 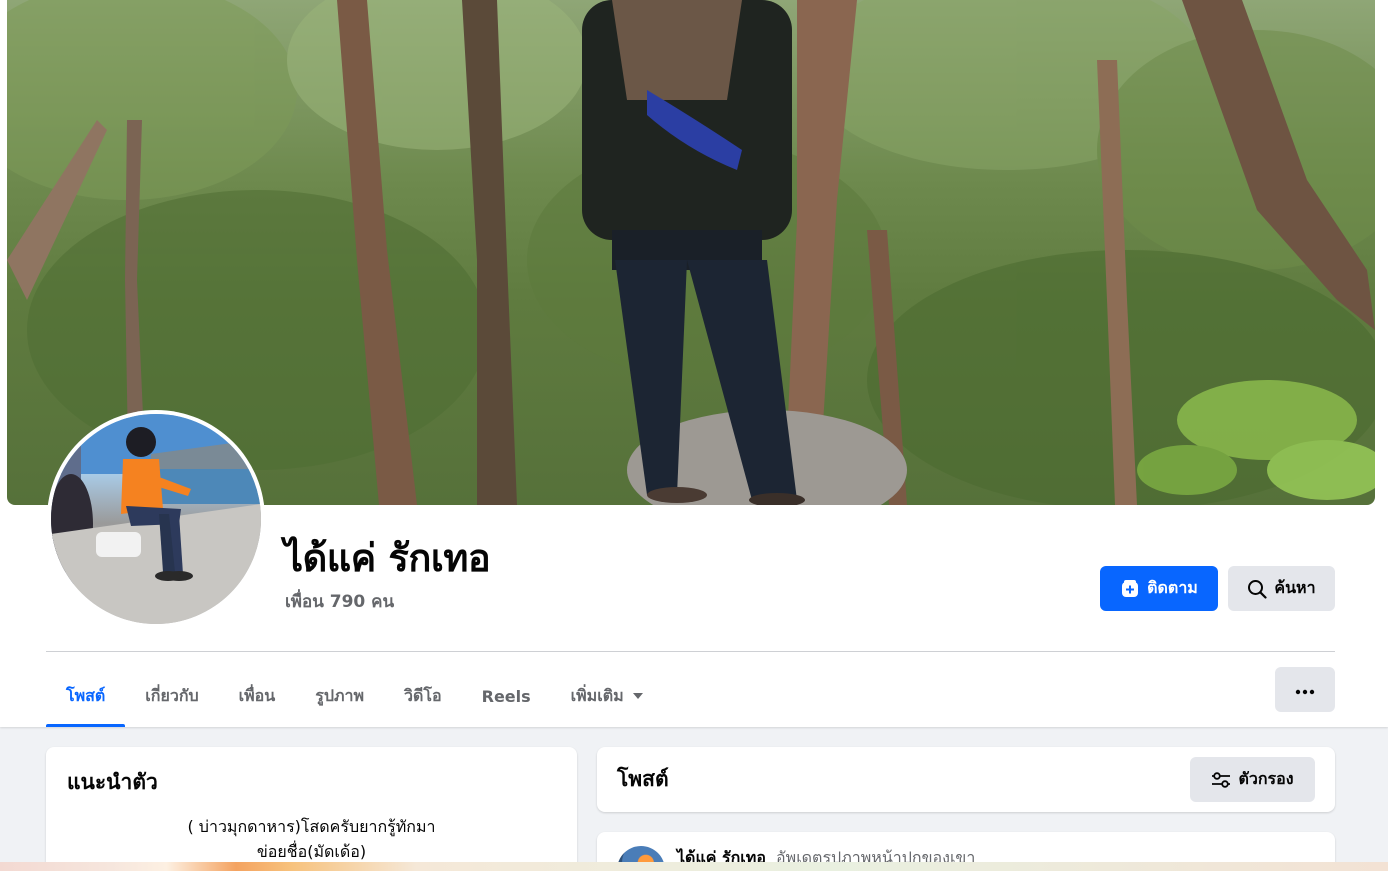 I want to click on follow-button: ติดตาม, so click(x=1159, y=588).